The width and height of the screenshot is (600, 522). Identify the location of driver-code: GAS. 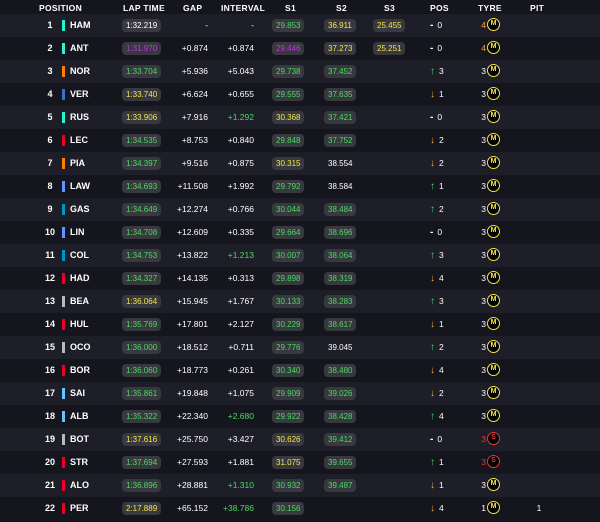
(80, 209).